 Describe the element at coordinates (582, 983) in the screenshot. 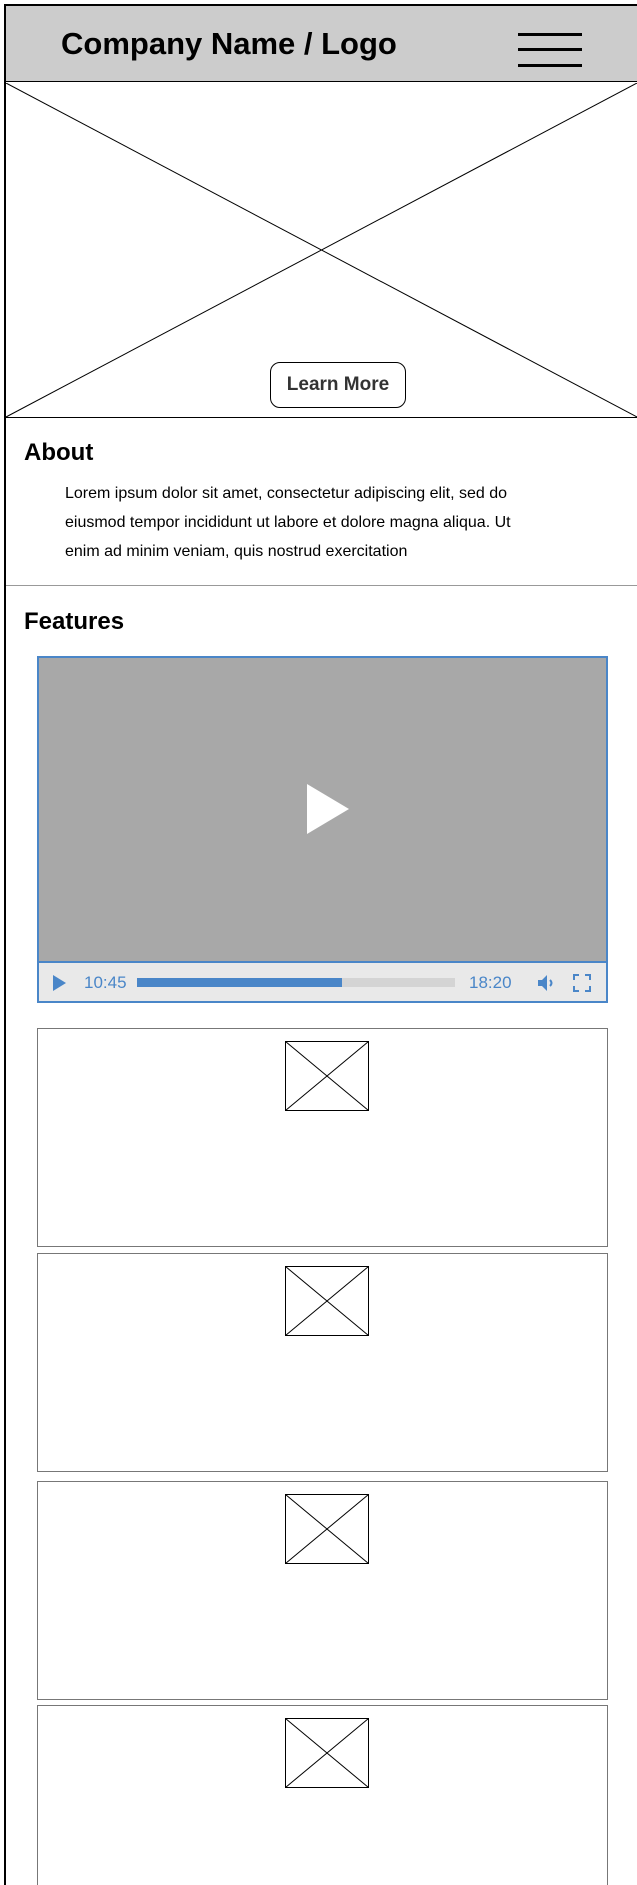

I see `fullscreen-icon` at that location.